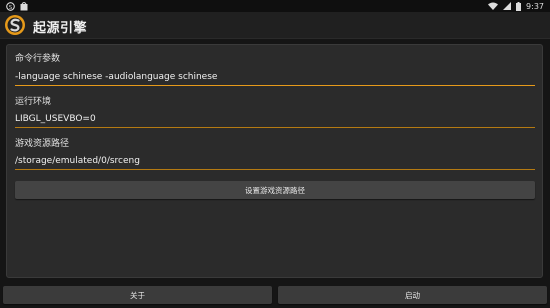 The image size is (550, 308). I want to click on status-bar: S 9:37, so click(275, 6).